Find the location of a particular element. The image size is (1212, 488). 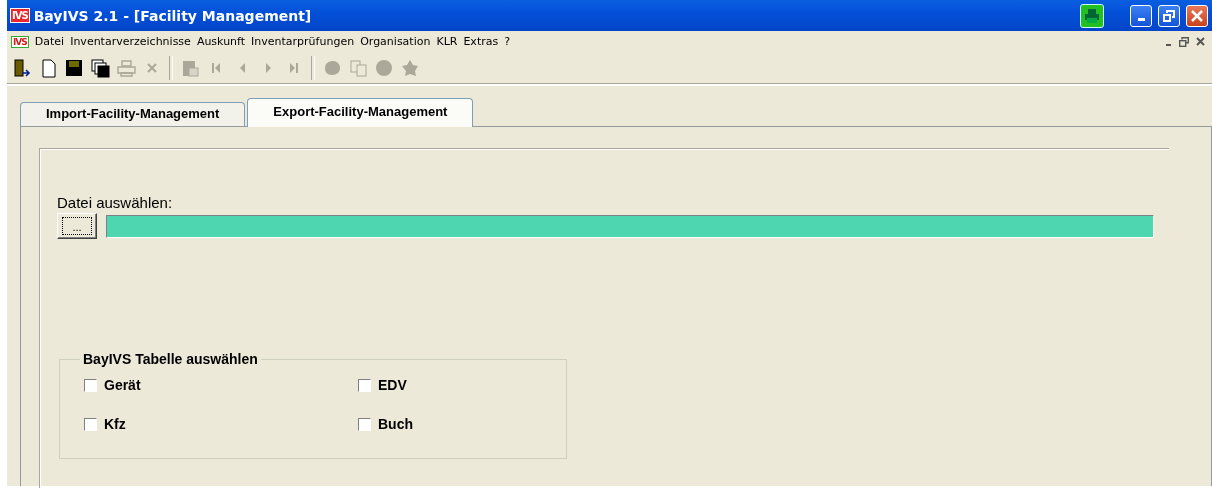

minimize-button is located at coordinates (1141, 15).